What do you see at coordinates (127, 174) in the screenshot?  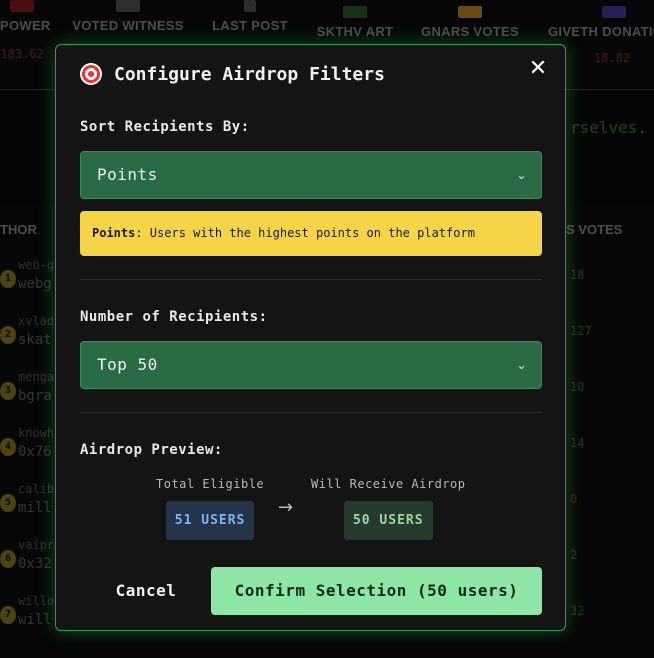 I see `sort-select-value: Points` at bounding box center [127, 174].